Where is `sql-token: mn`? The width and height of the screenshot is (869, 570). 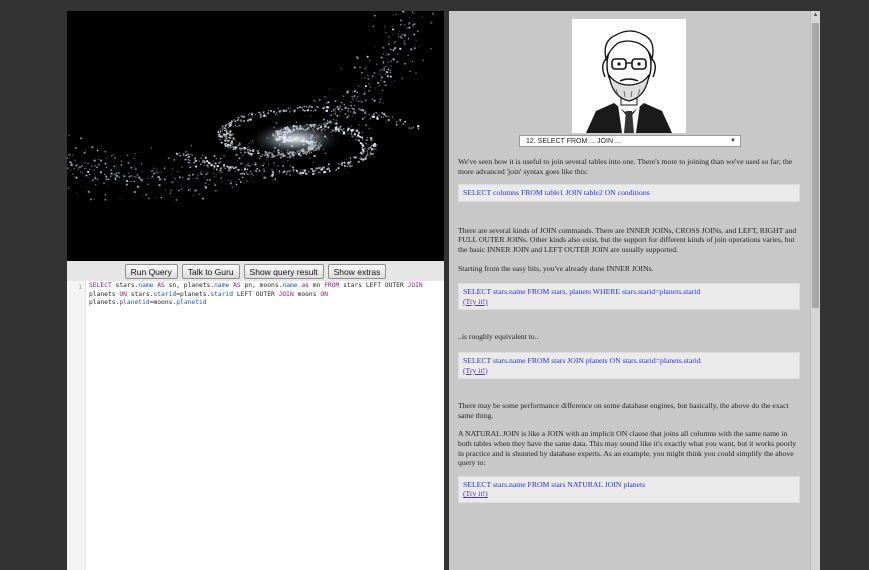
sql-token: mn is located at coordinates (318, 285).